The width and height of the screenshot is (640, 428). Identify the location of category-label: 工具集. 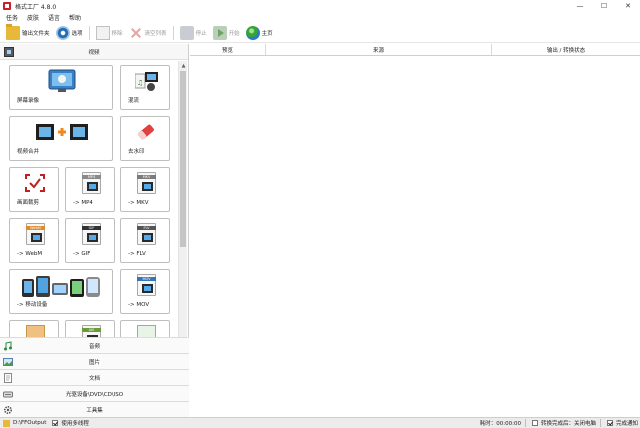
(94, 410).